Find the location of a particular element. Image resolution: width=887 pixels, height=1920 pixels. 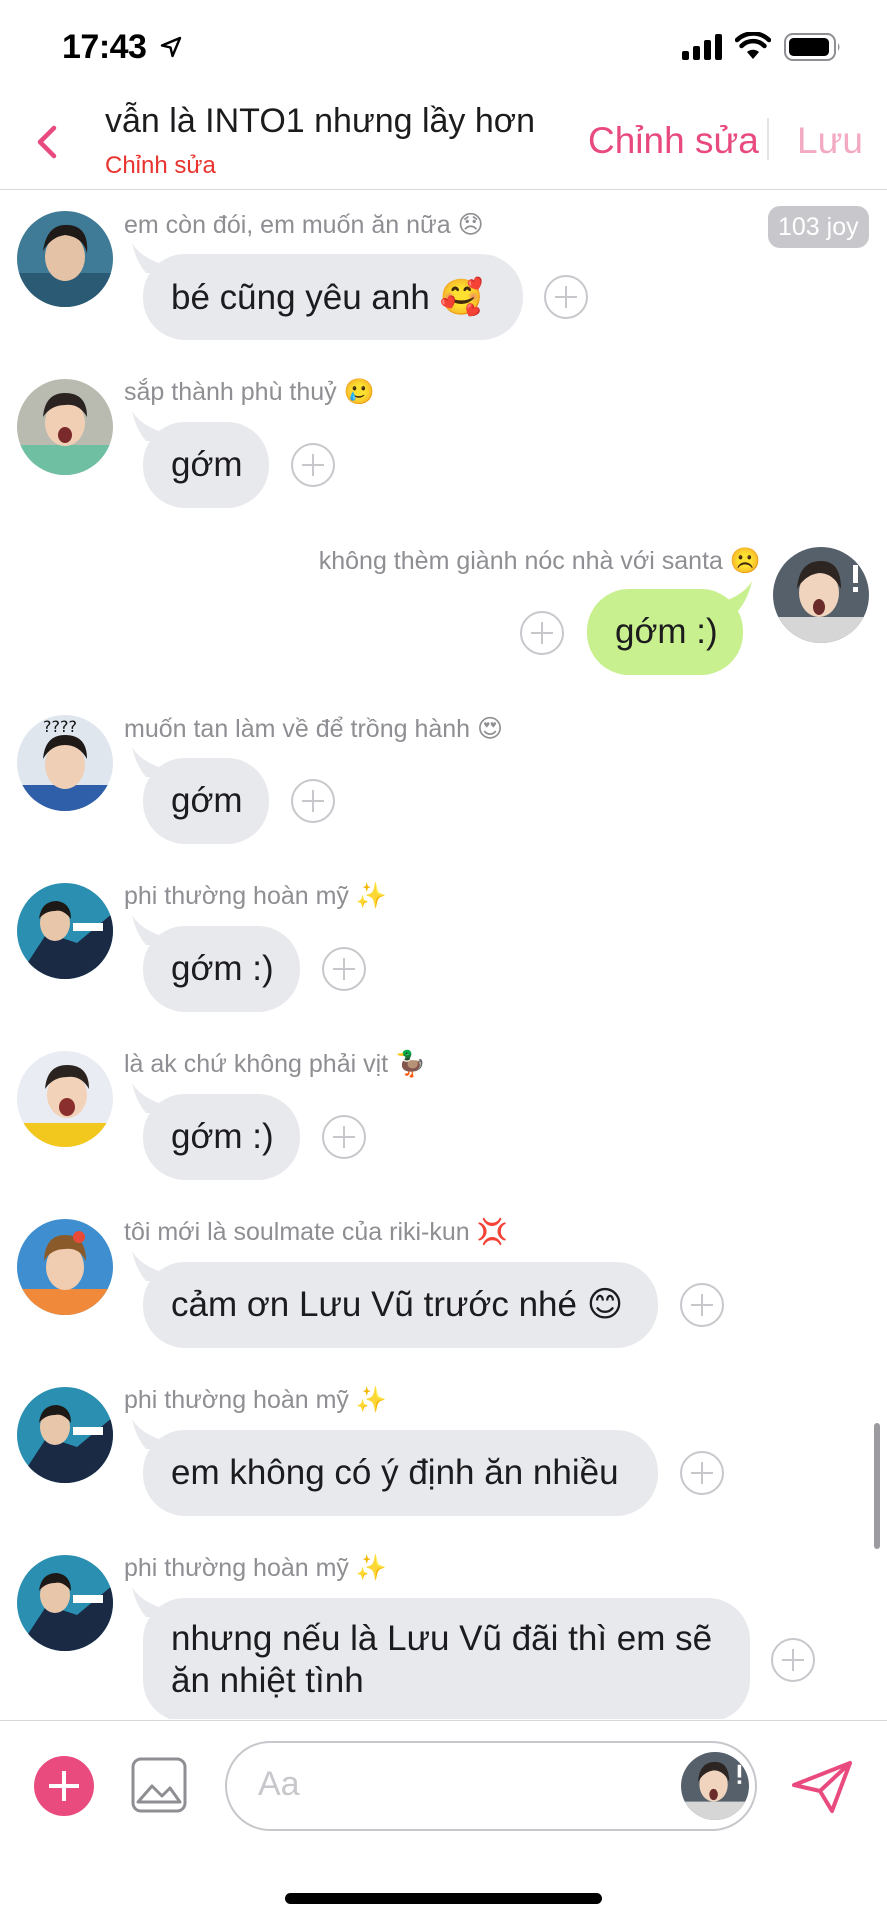

edit-button: Chỉnh sửa is located at coordinates (673, 141).